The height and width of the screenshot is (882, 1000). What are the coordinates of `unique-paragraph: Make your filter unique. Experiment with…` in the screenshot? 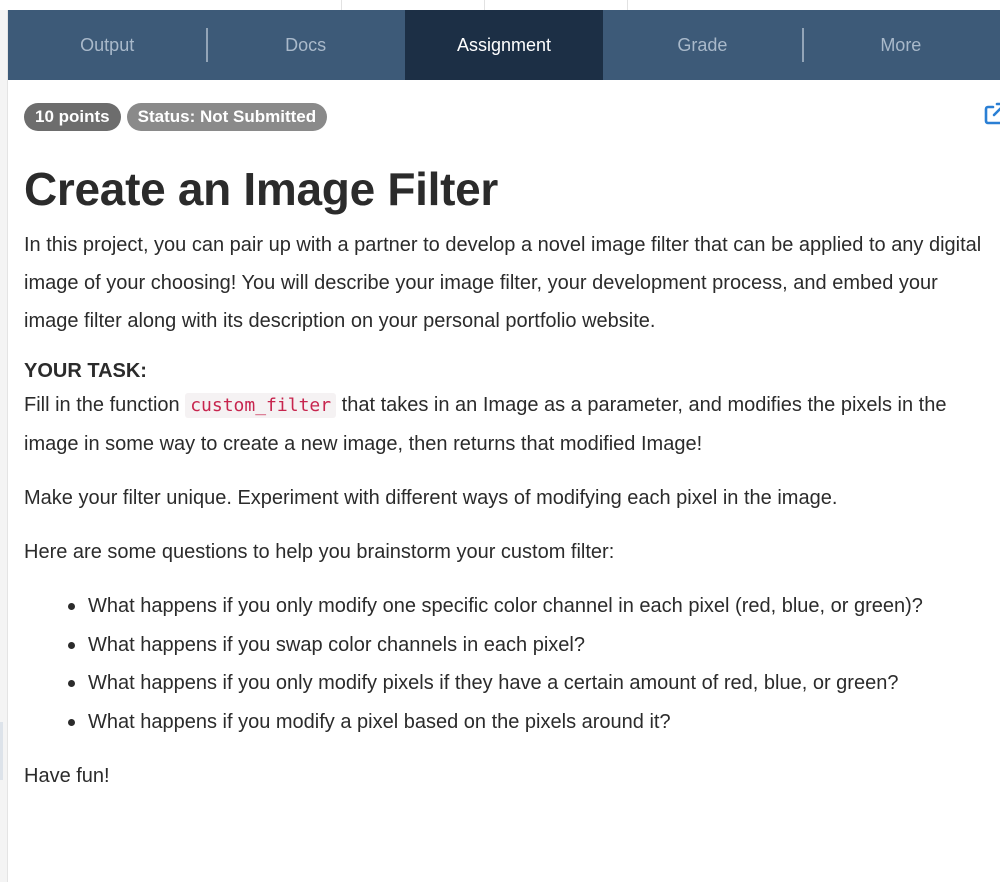 It's located at (431, 498).